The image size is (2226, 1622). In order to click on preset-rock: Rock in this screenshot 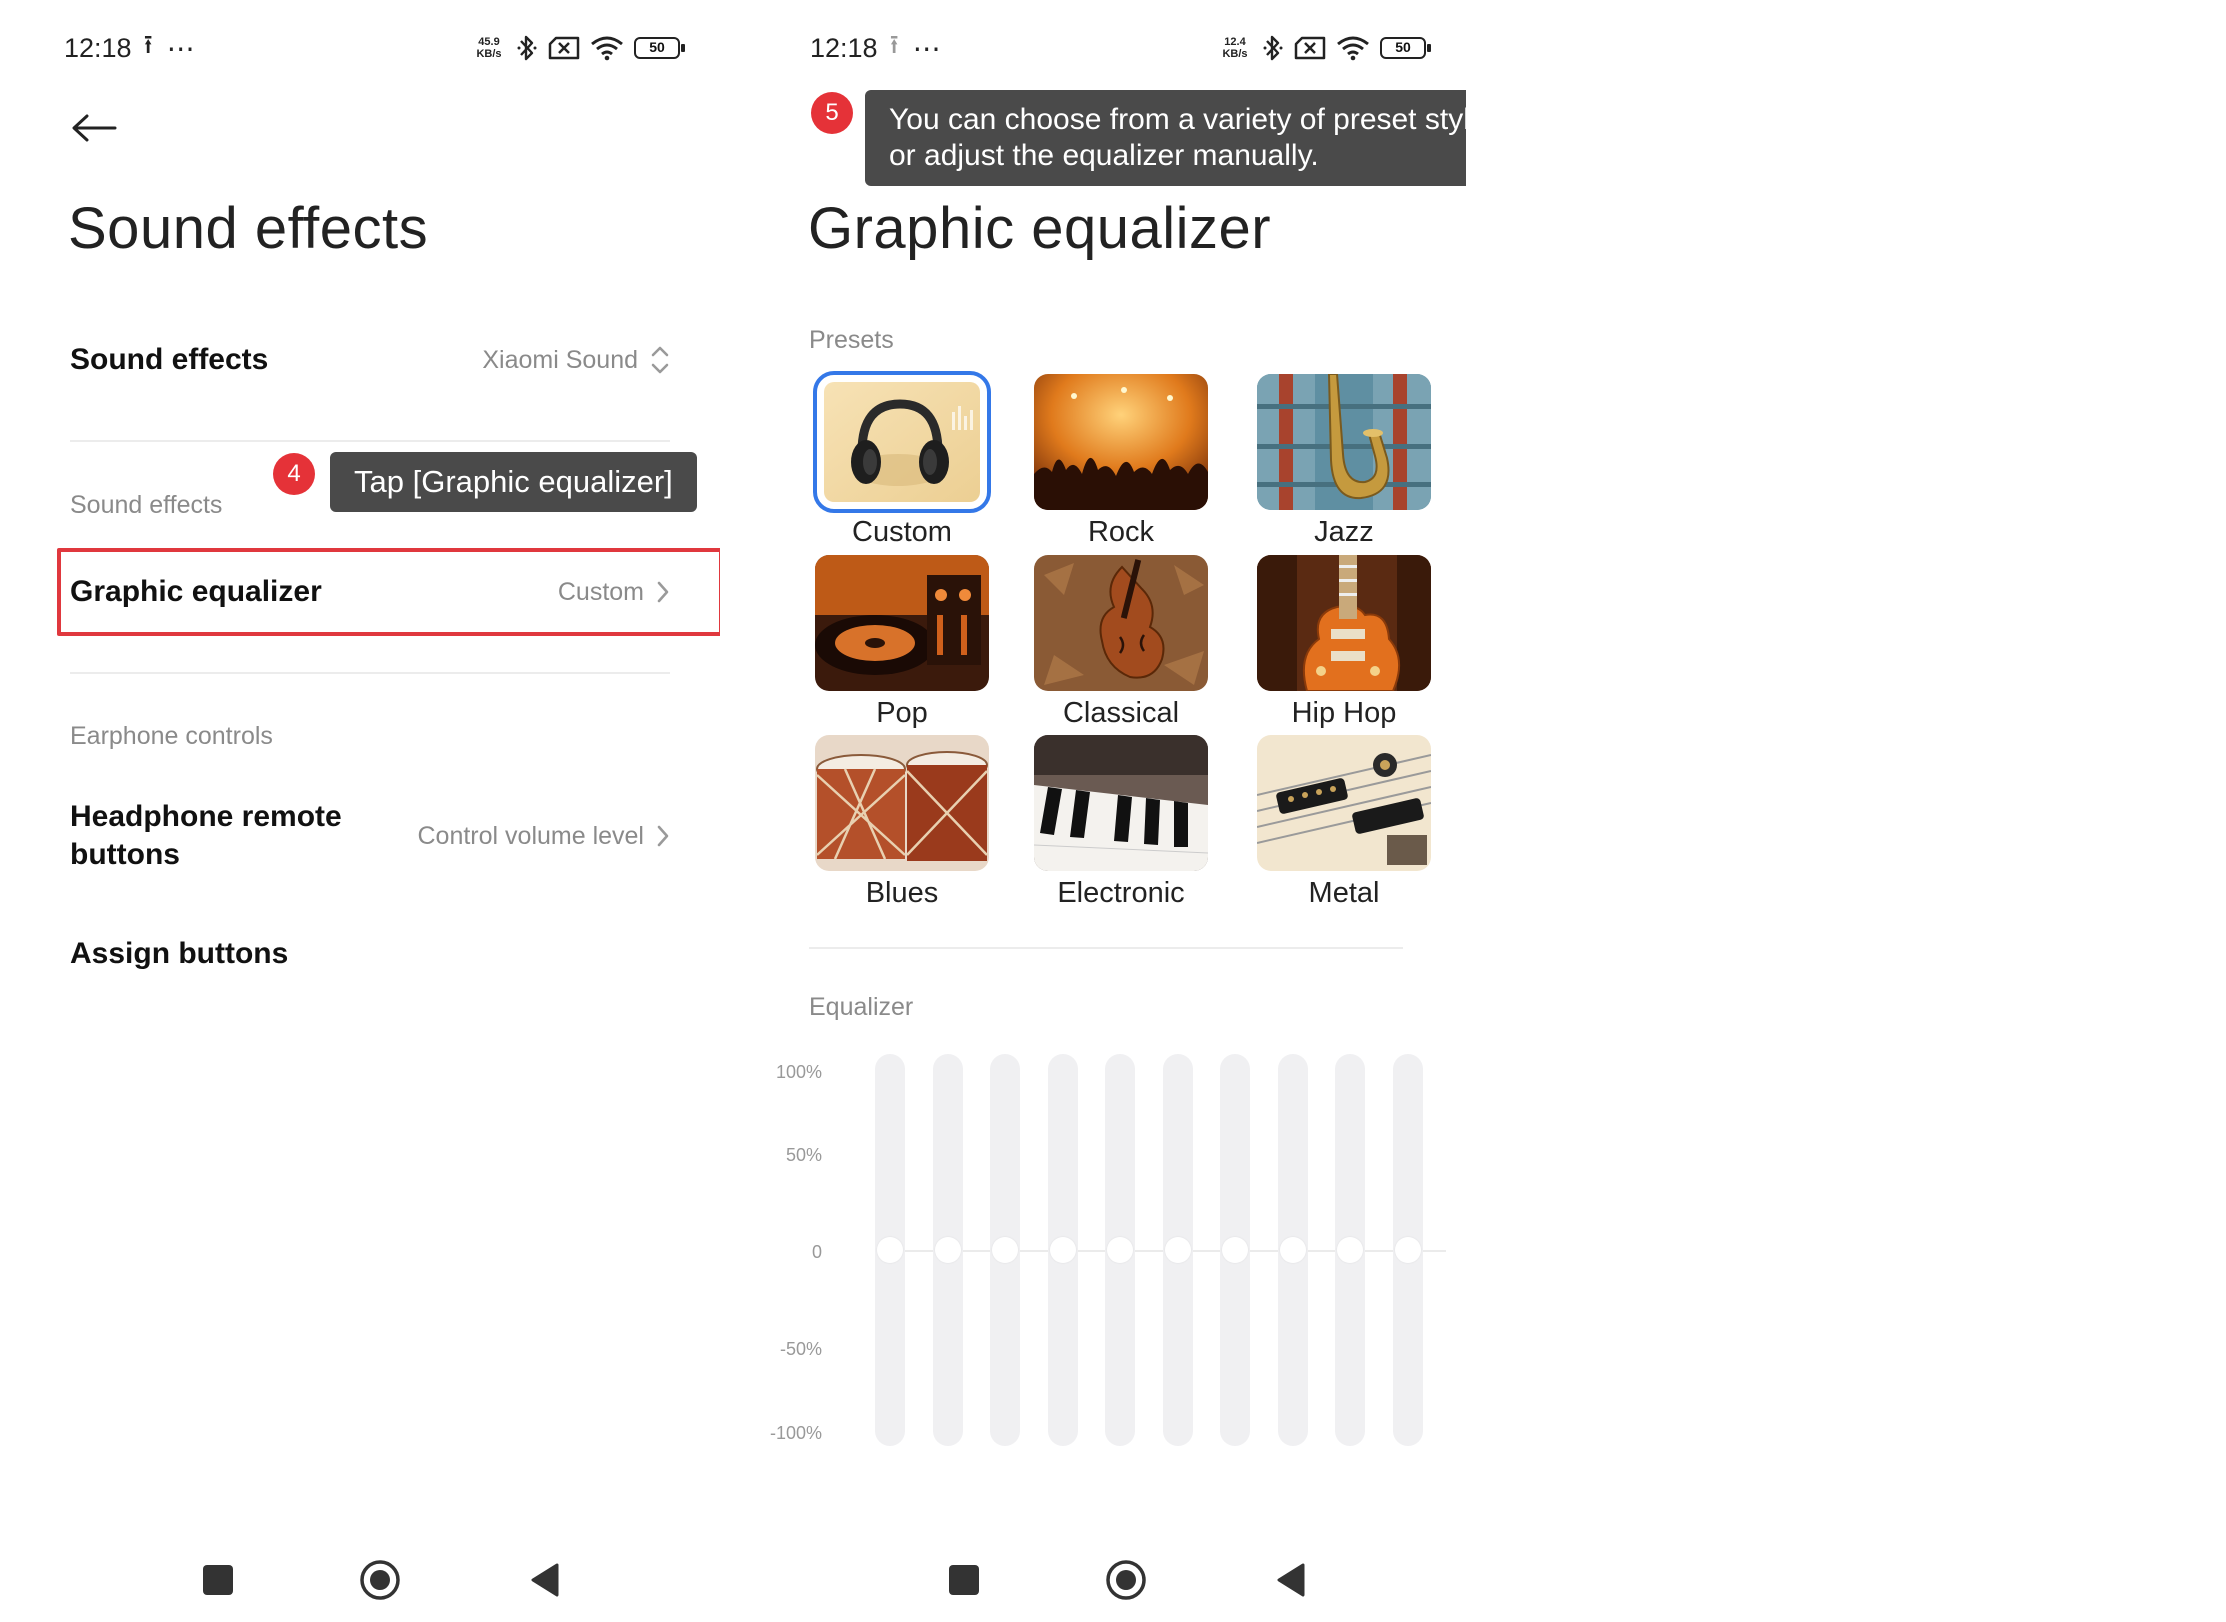, I will do `click(1121, 461)`.